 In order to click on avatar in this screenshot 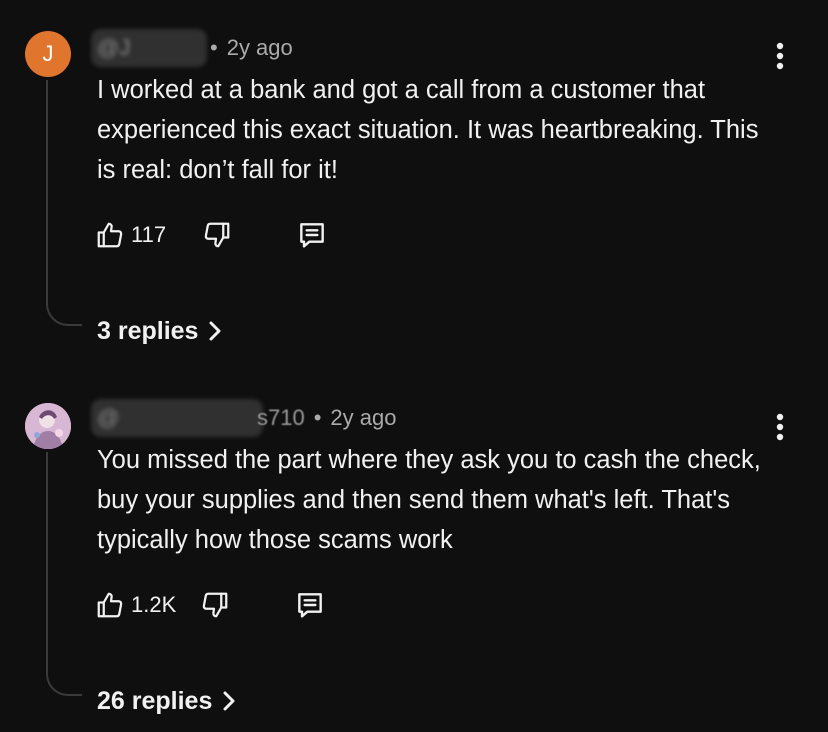, I will do `click(48, 426)`.